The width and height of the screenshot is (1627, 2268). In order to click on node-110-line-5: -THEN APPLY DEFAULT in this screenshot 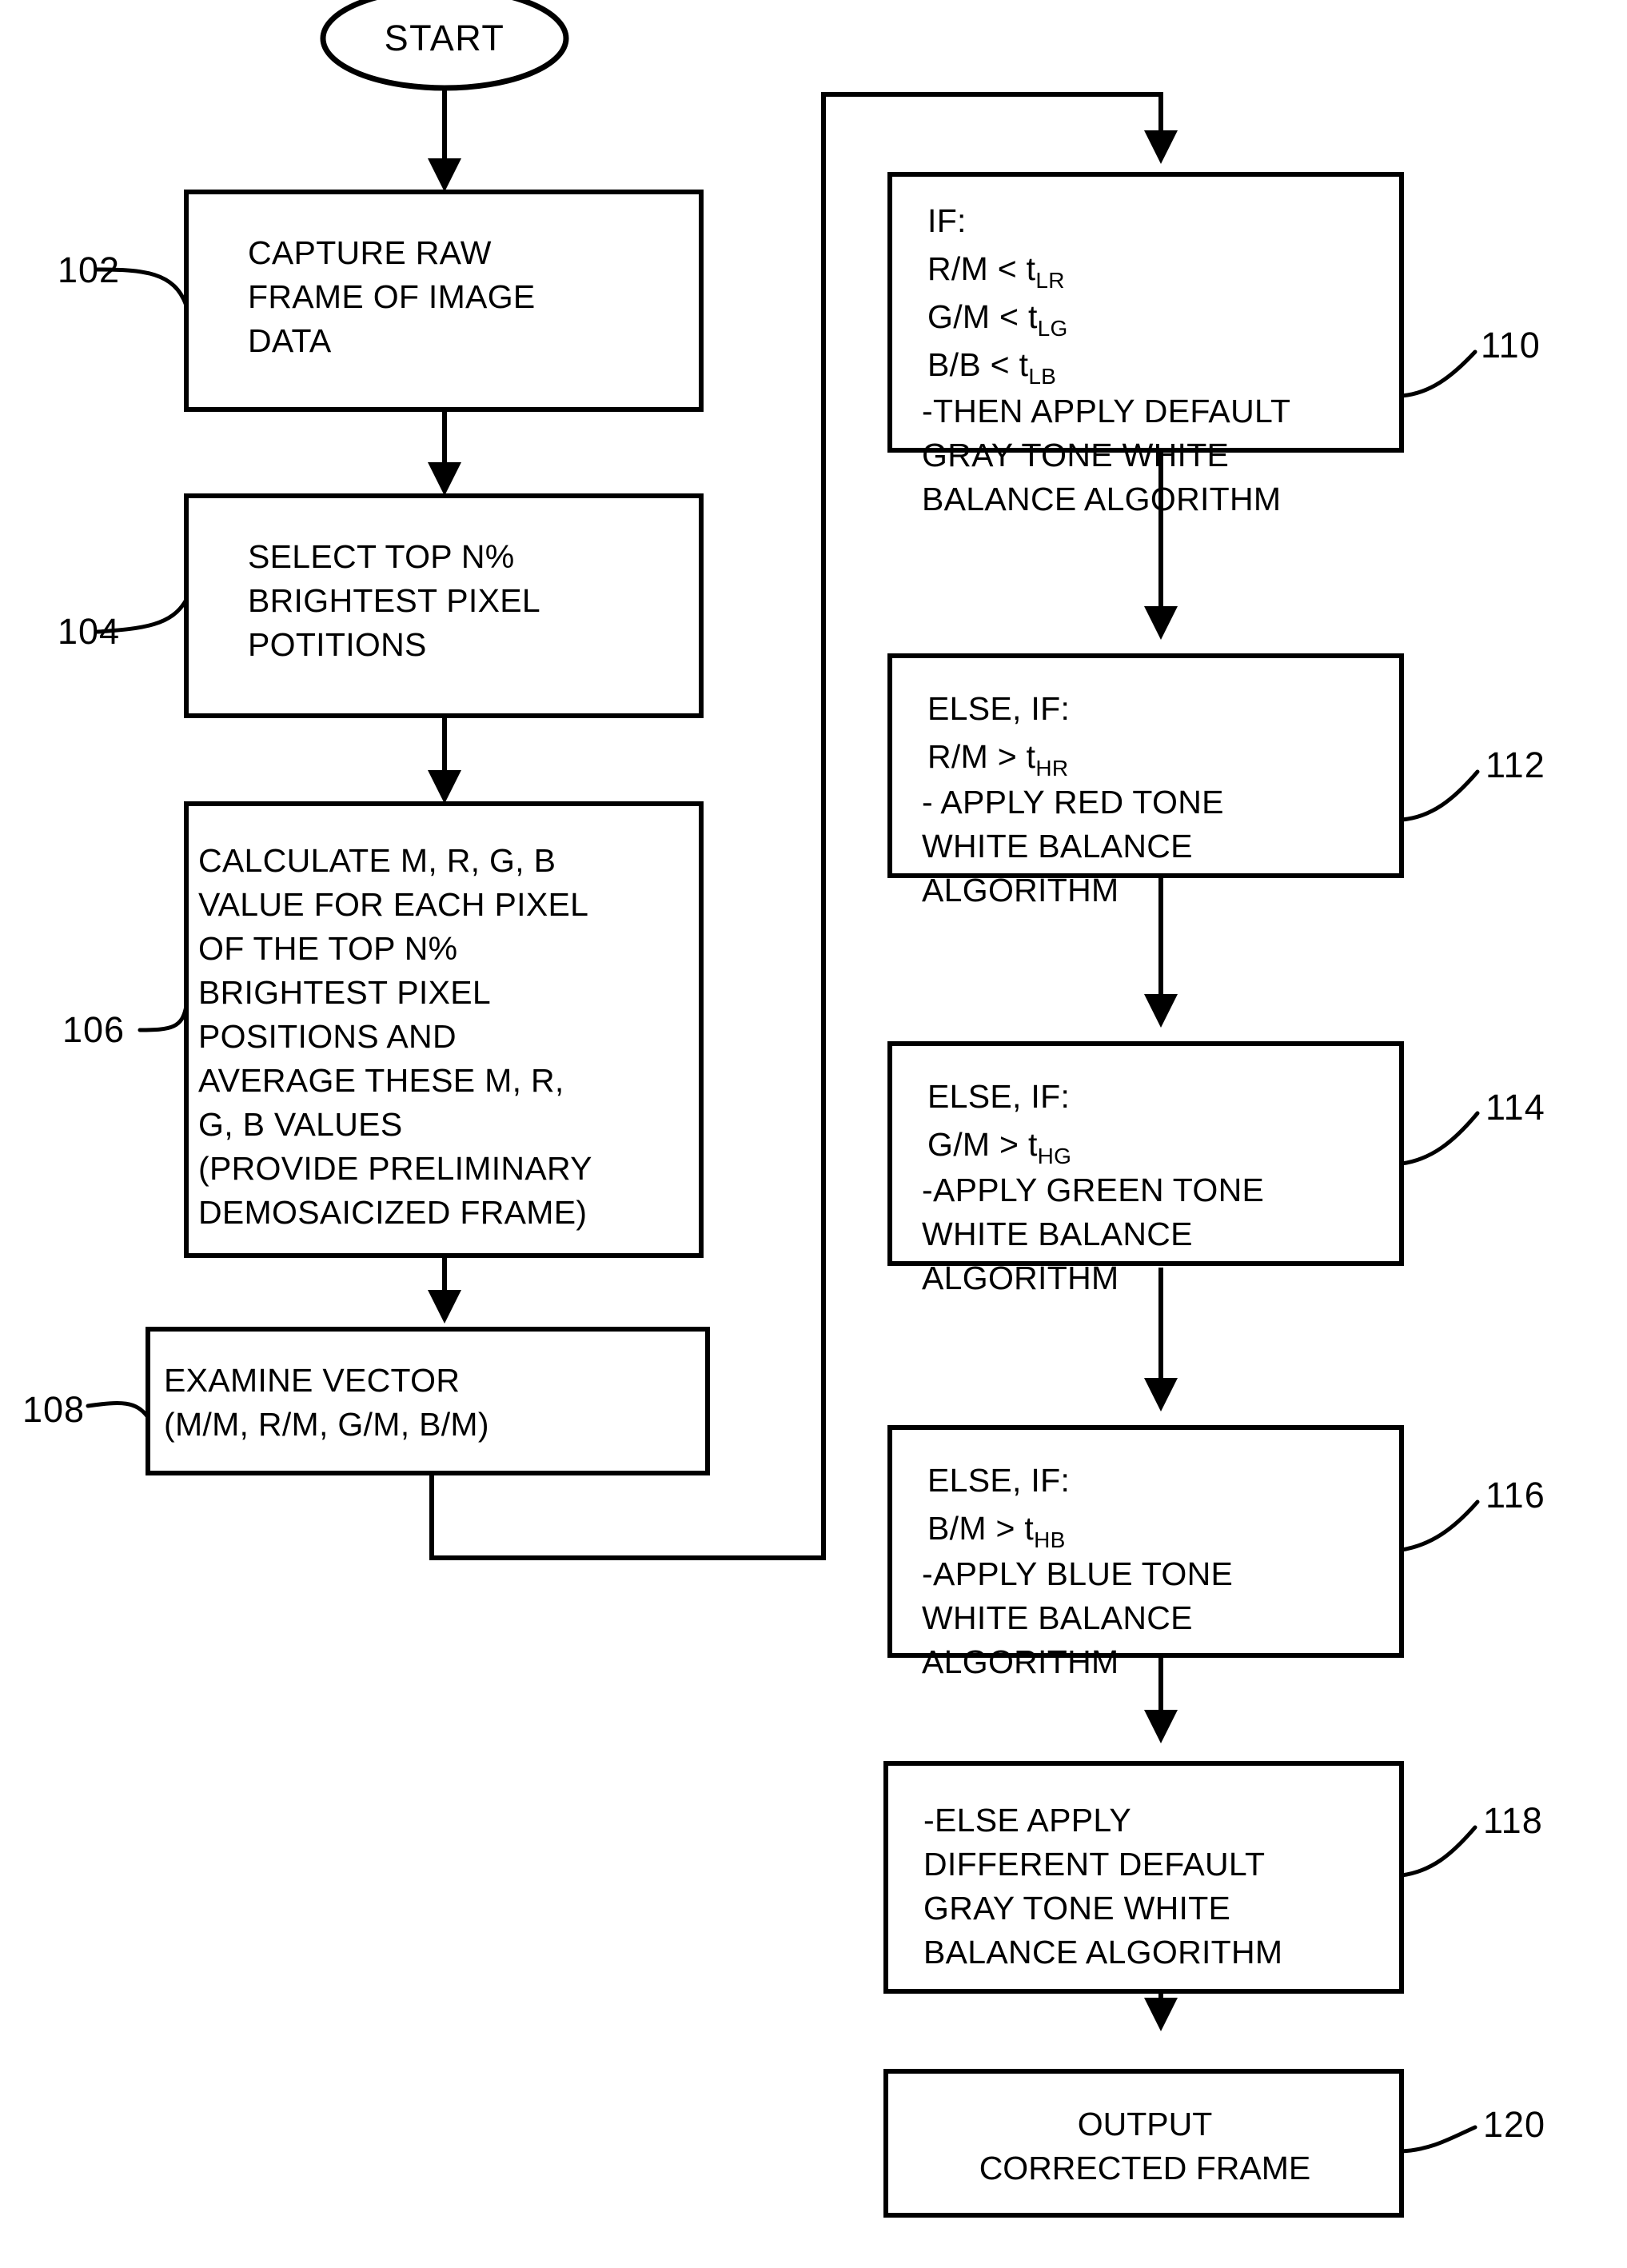, I will do `click(1106, 411)`.